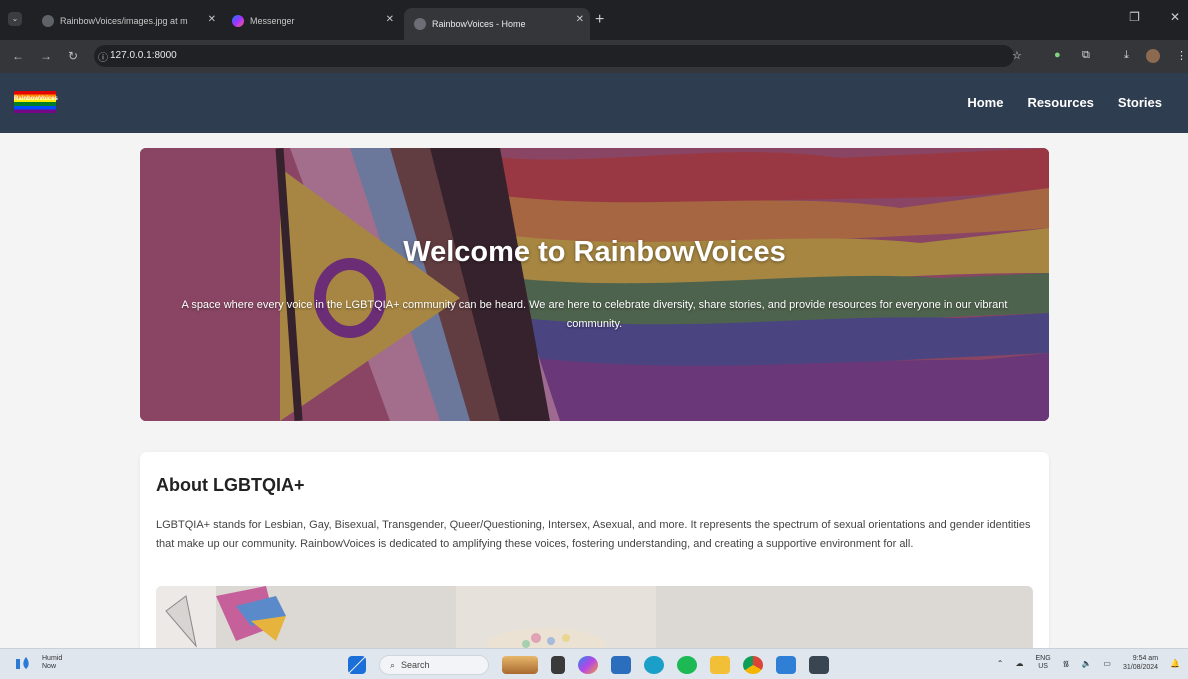 This screenshot has height=679, width=1188. I want to click on copilot-icon, so click(588, 665).